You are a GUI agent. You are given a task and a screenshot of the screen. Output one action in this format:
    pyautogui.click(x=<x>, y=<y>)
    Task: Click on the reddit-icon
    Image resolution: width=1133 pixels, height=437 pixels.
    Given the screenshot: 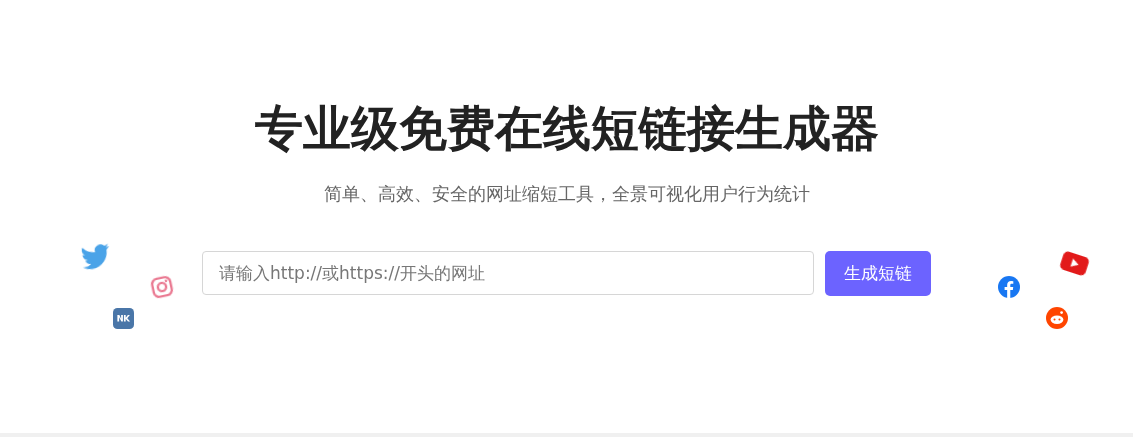 What is the action you would take?
    pyautogui.click(x=1057, y=318)
    